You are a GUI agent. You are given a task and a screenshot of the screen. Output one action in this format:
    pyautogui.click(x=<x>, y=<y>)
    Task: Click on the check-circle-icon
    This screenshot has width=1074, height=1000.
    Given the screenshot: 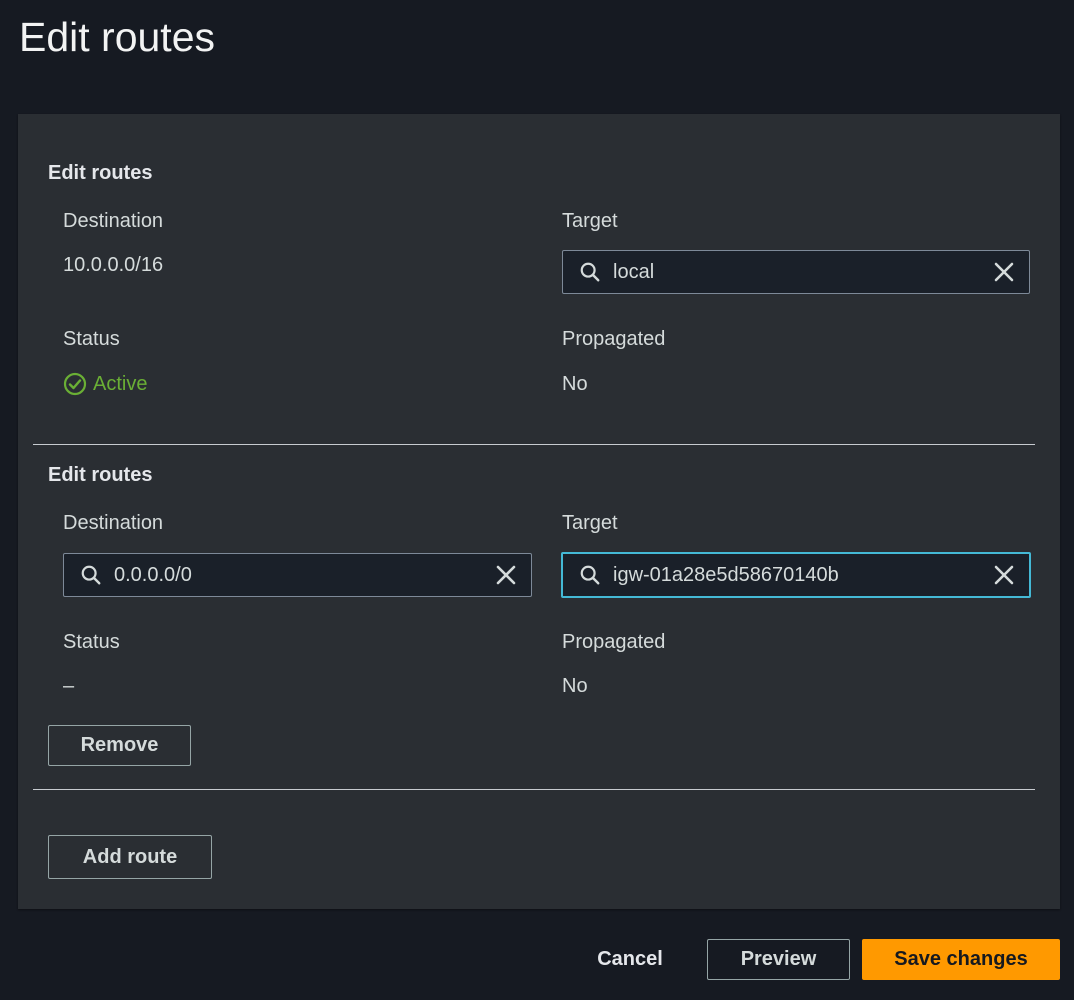 What is the action you would take?
    pyautogui.click(x=75, y=384)
    